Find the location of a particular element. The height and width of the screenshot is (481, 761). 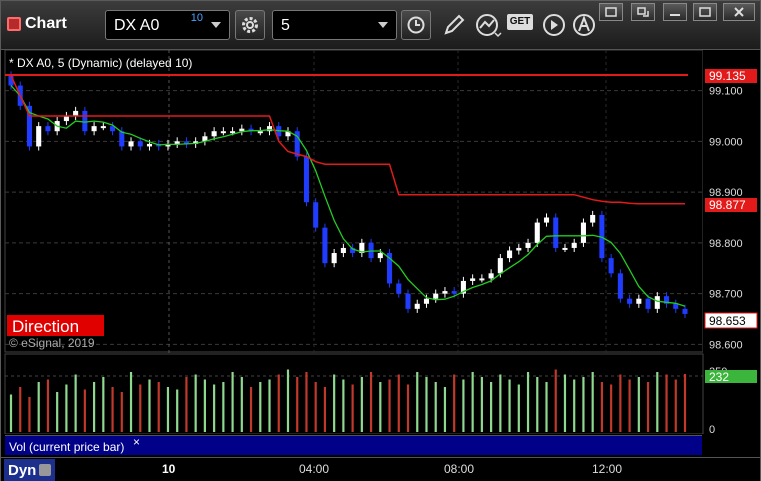

play-icon is located at coordinates (554, 25).